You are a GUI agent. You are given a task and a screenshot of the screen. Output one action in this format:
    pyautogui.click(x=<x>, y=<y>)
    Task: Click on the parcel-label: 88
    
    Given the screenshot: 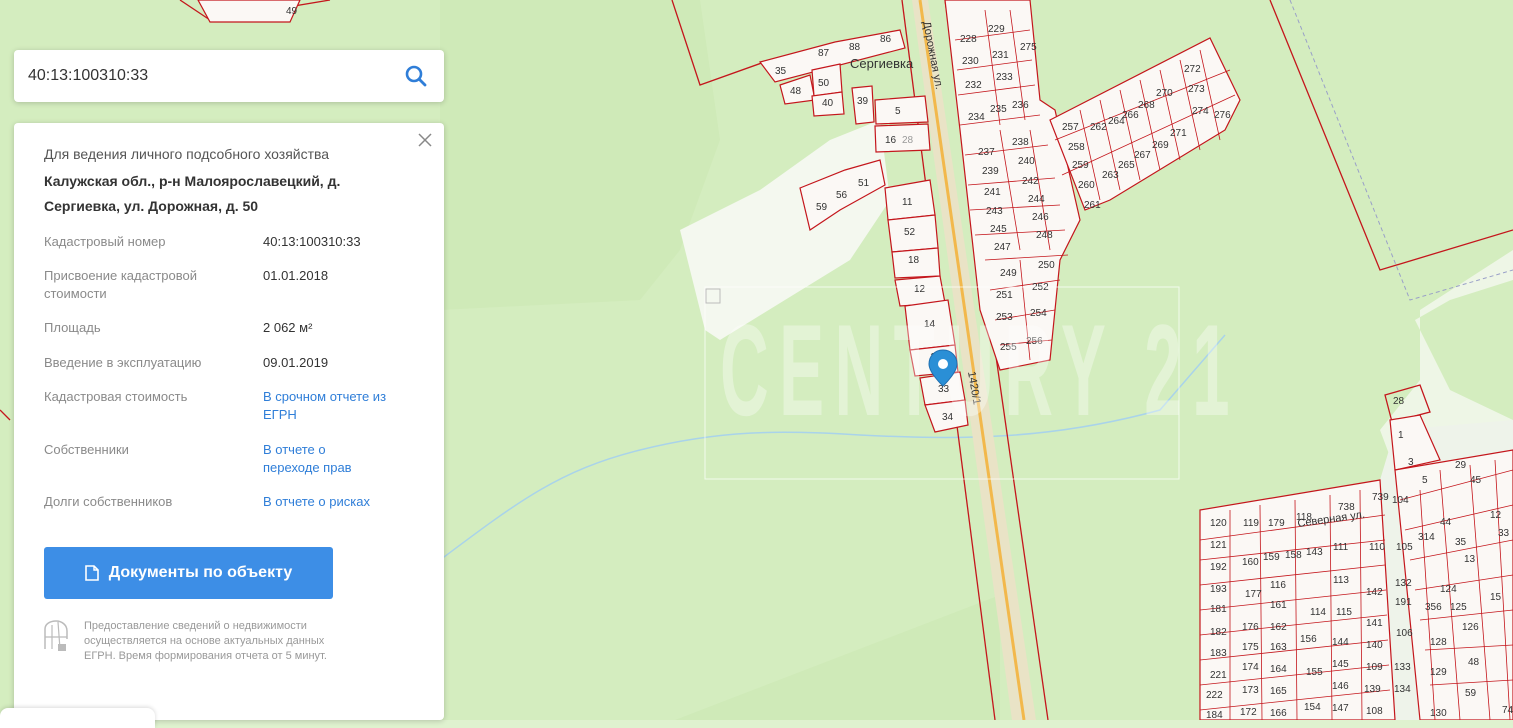 What is the action you would take?
    pyautogui.click(x=855, y=47)
    